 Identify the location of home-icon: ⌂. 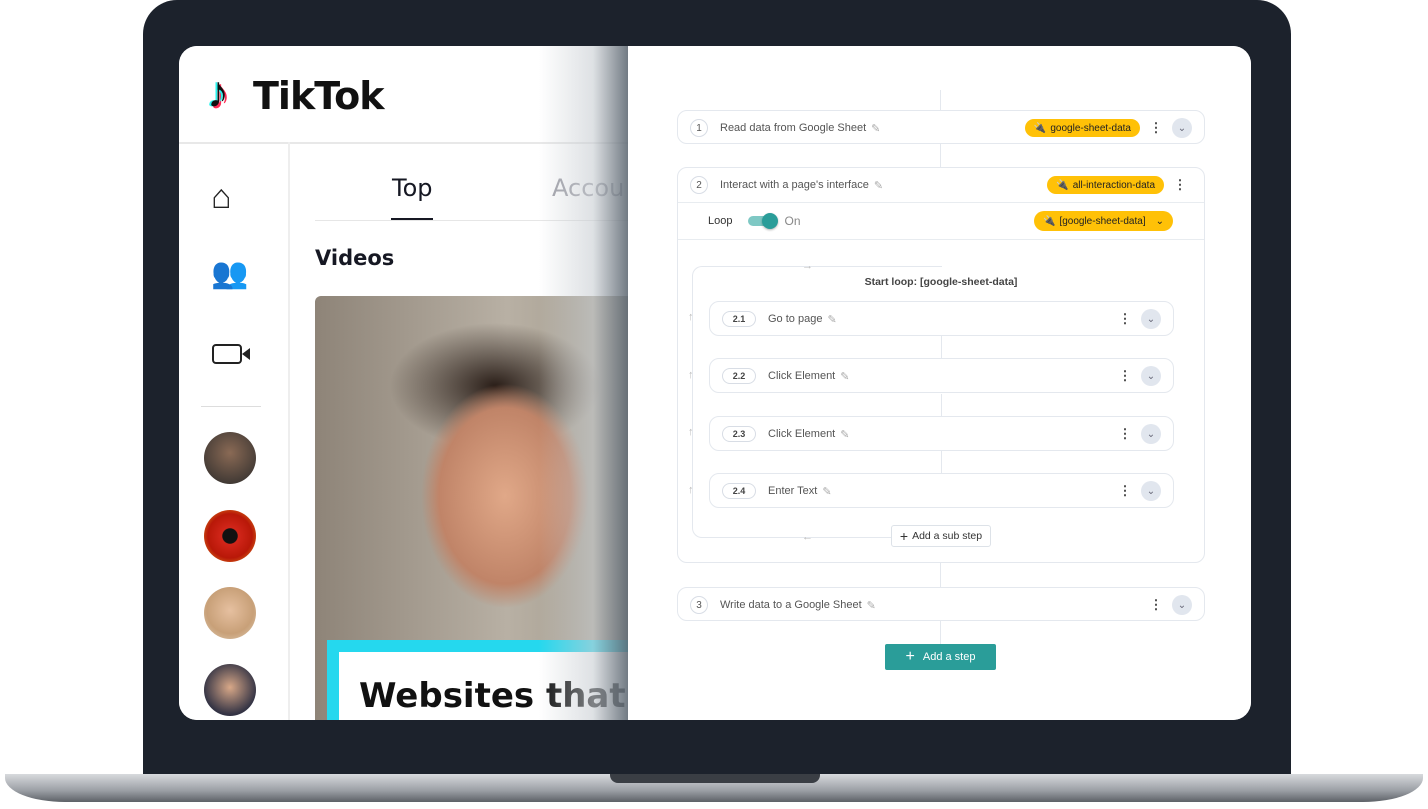
(221, 197).